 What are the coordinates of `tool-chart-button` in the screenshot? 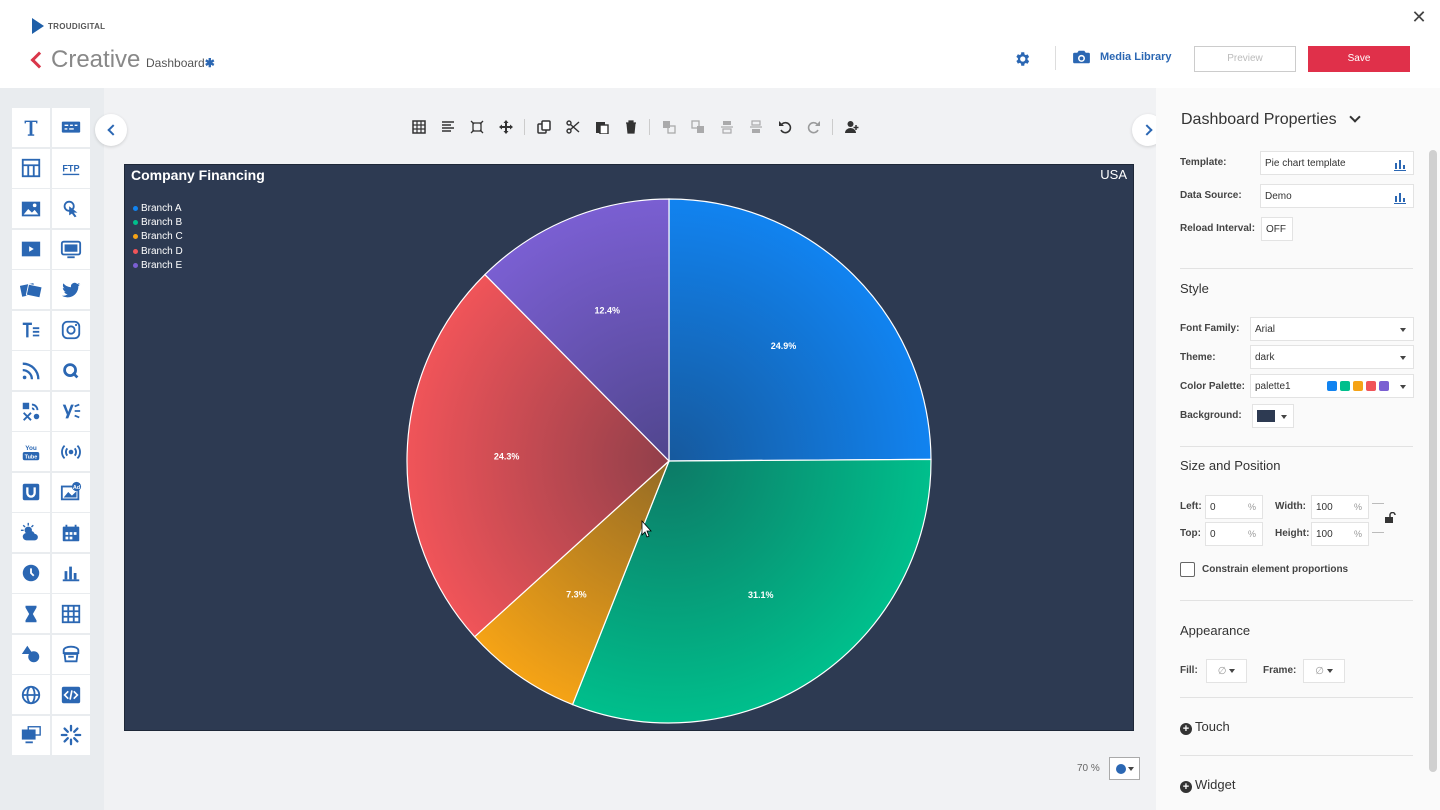 It's located at (71, 573).